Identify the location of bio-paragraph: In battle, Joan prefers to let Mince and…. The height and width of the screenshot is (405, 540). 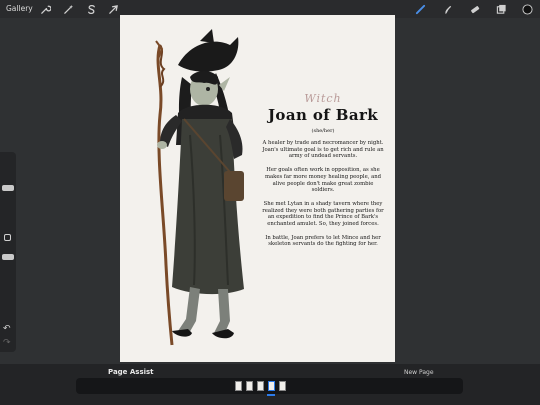
(323, 241).